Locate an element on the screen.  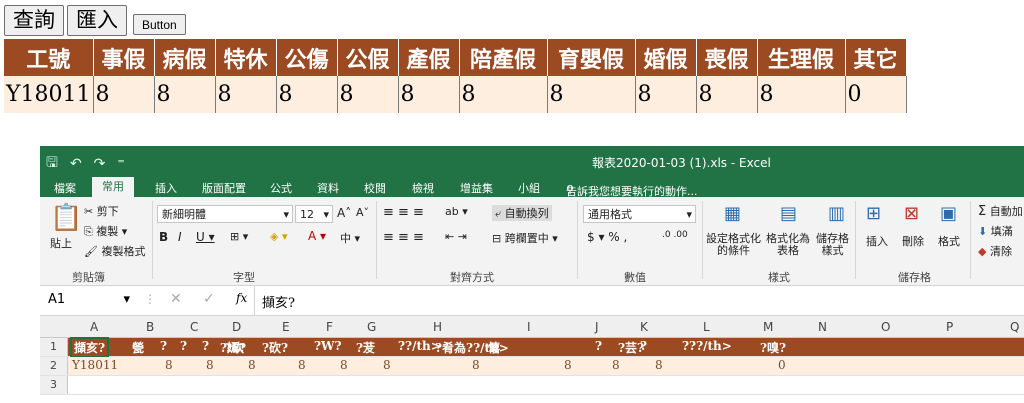
sheet-cell: 0 is located at coordinates (782, 365).